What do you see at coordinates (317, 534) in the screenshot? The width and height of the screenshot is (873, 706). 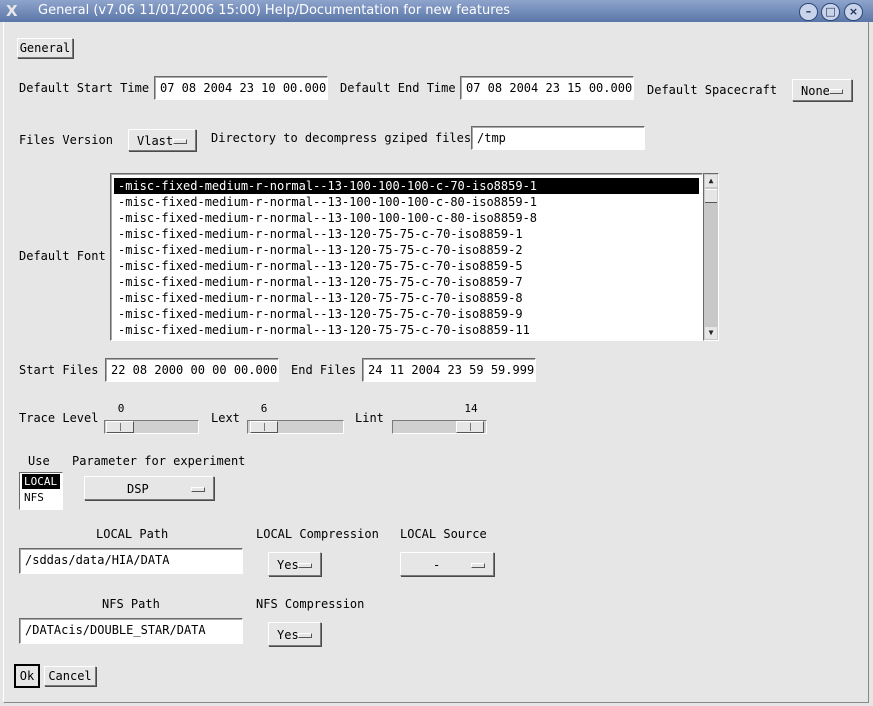 I see `local-compression-label: LOCAL Compression` at bounding box center [317, 534].